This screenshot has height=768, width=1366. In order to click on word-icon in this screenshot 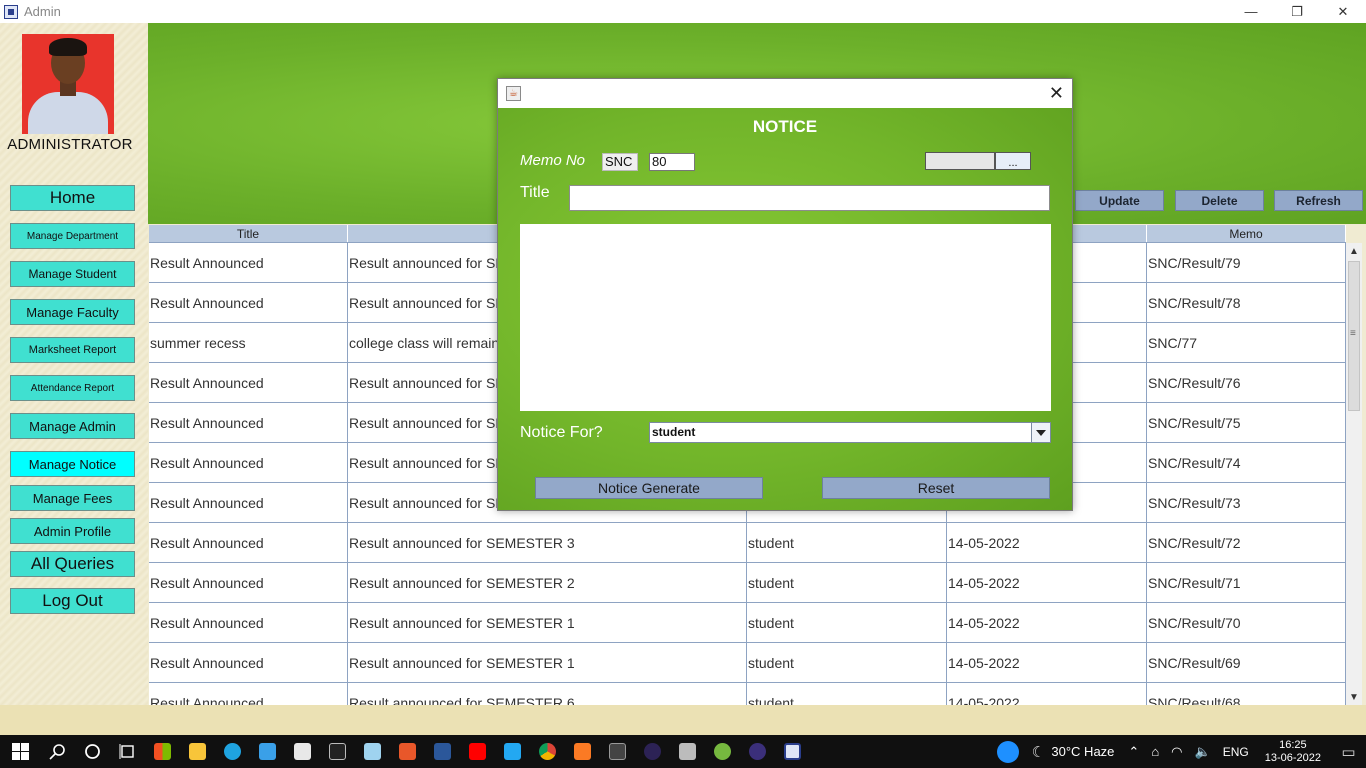, I will do `click(442, 751)`.